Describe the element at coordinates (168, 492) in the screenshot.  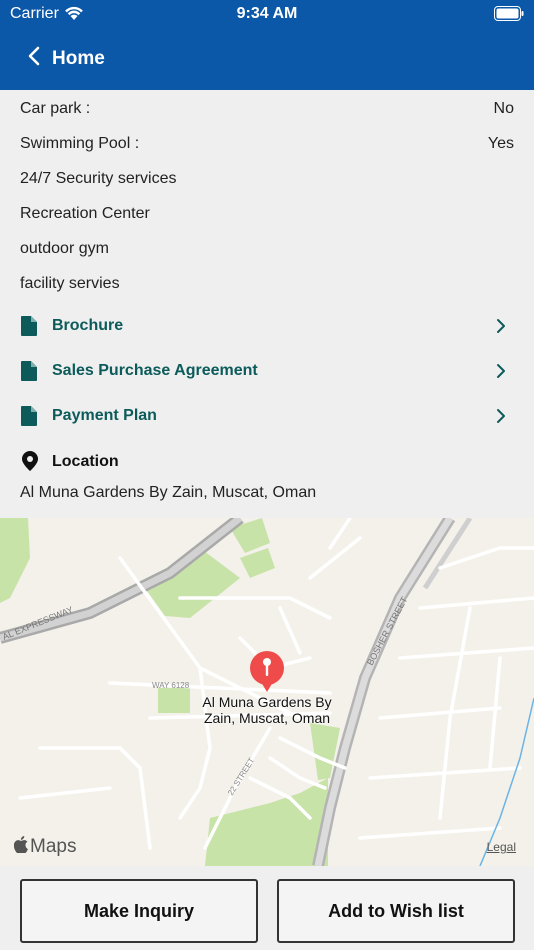
I see `location-address: Al Muna Gardens By Zain, Muscat, Oman` at that location.